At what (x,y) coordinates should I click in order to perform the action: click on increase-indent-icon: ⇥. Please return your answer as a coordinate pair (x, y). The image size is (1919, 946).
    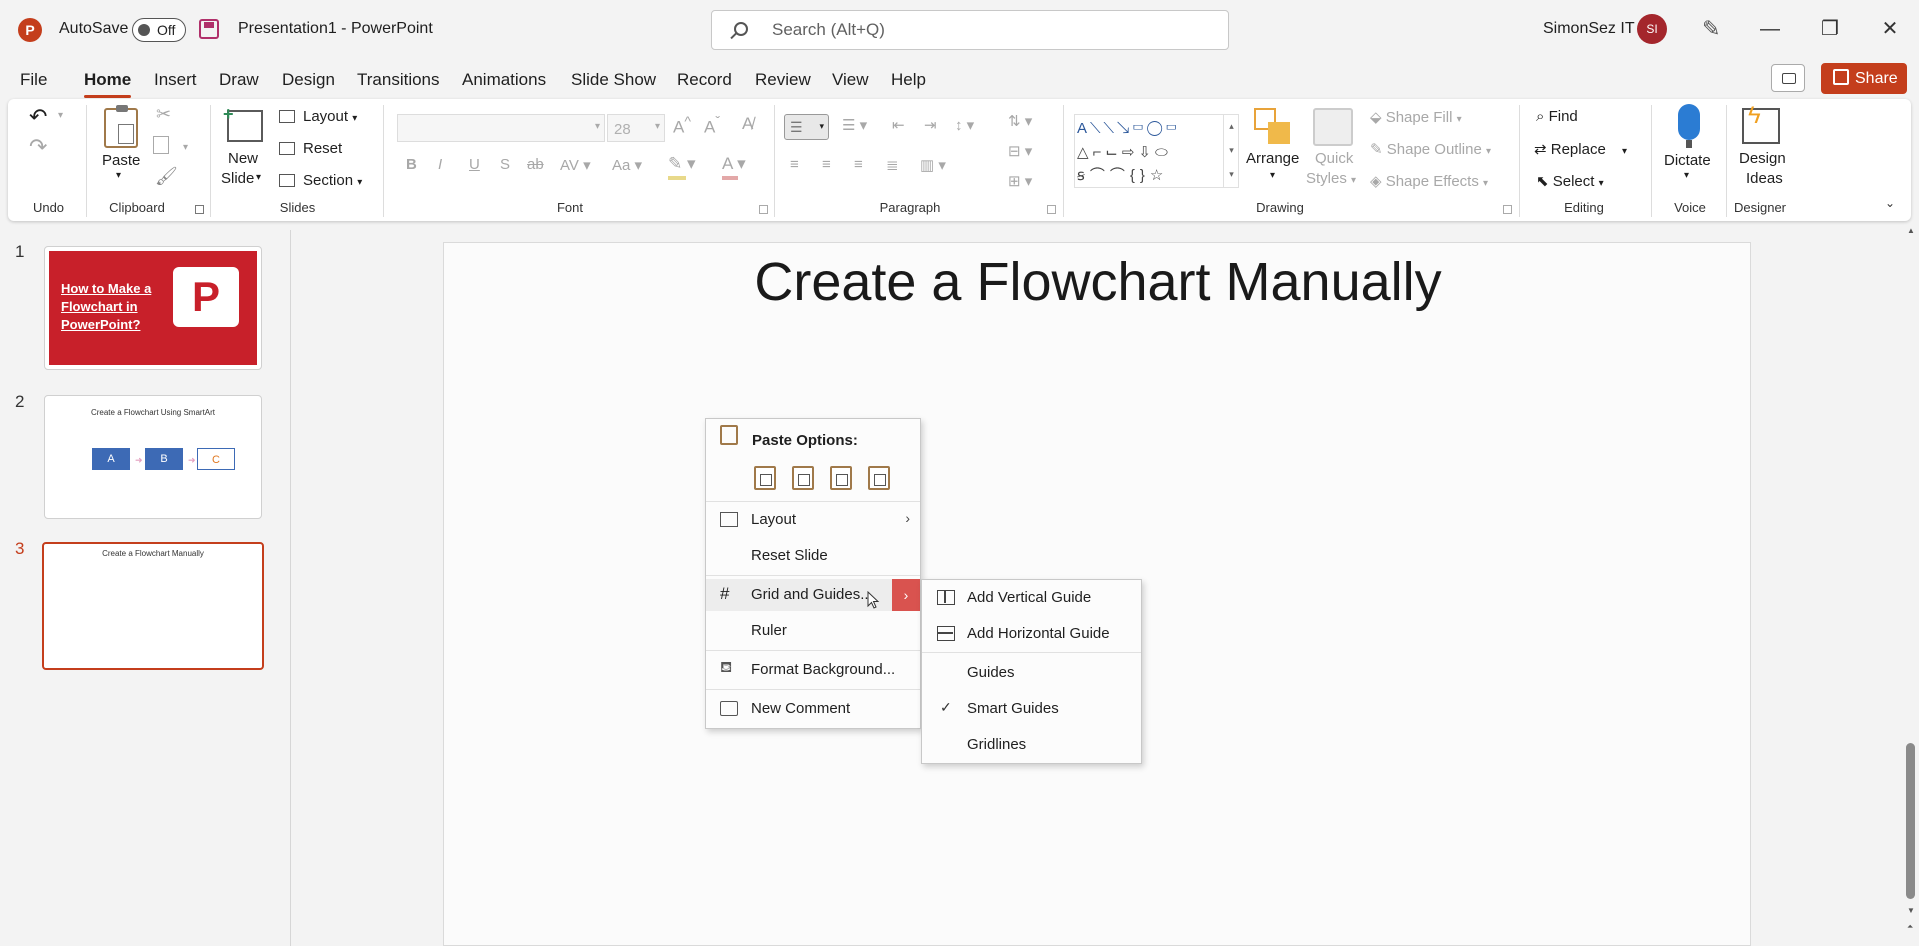
    Looking at the image, I should click on (930, 125).